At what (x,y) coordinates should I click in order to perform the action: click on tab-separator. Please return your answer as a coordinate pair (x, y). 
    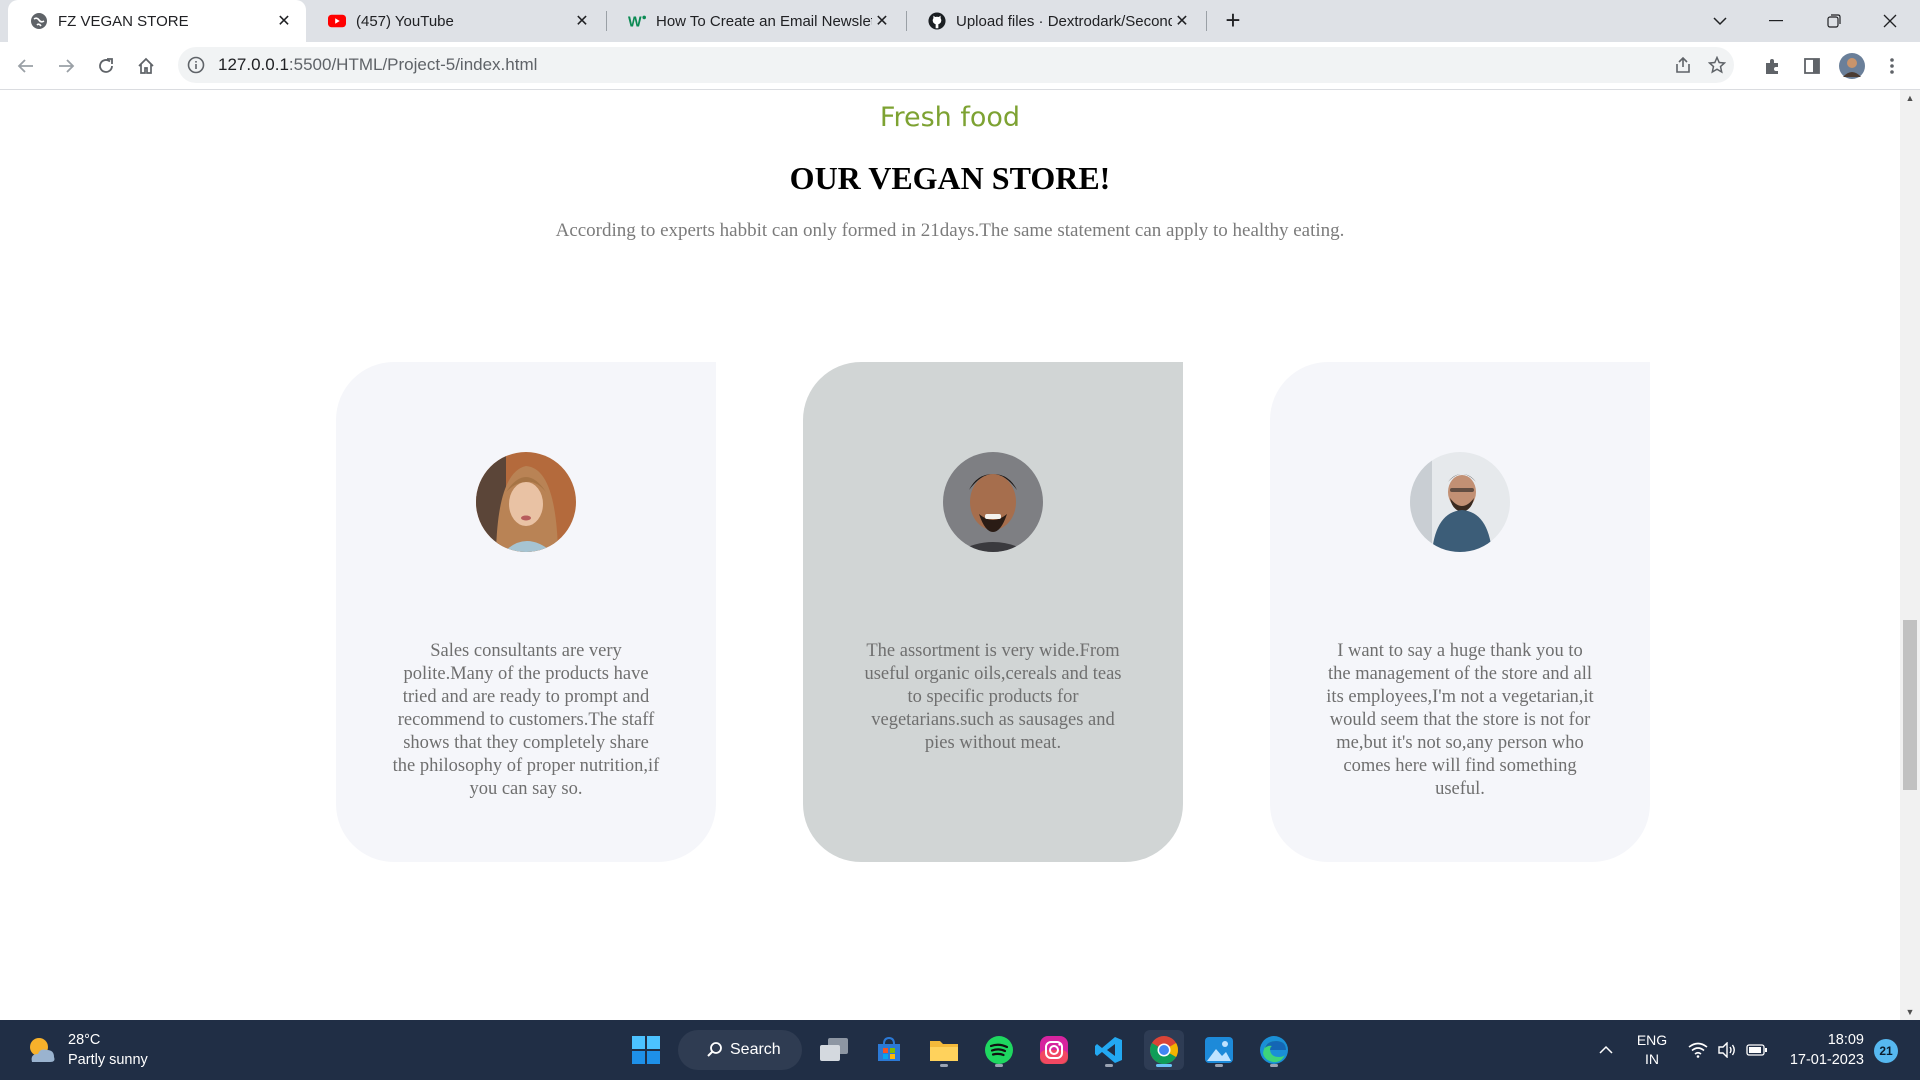
    Looking at the image, I should click on (1206, 21).